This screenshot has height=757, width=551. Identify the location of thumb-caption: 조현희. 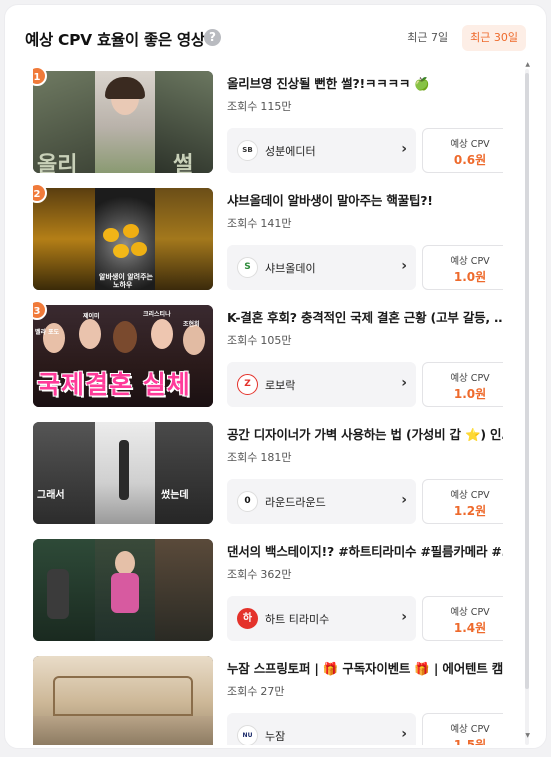
(191, 324).